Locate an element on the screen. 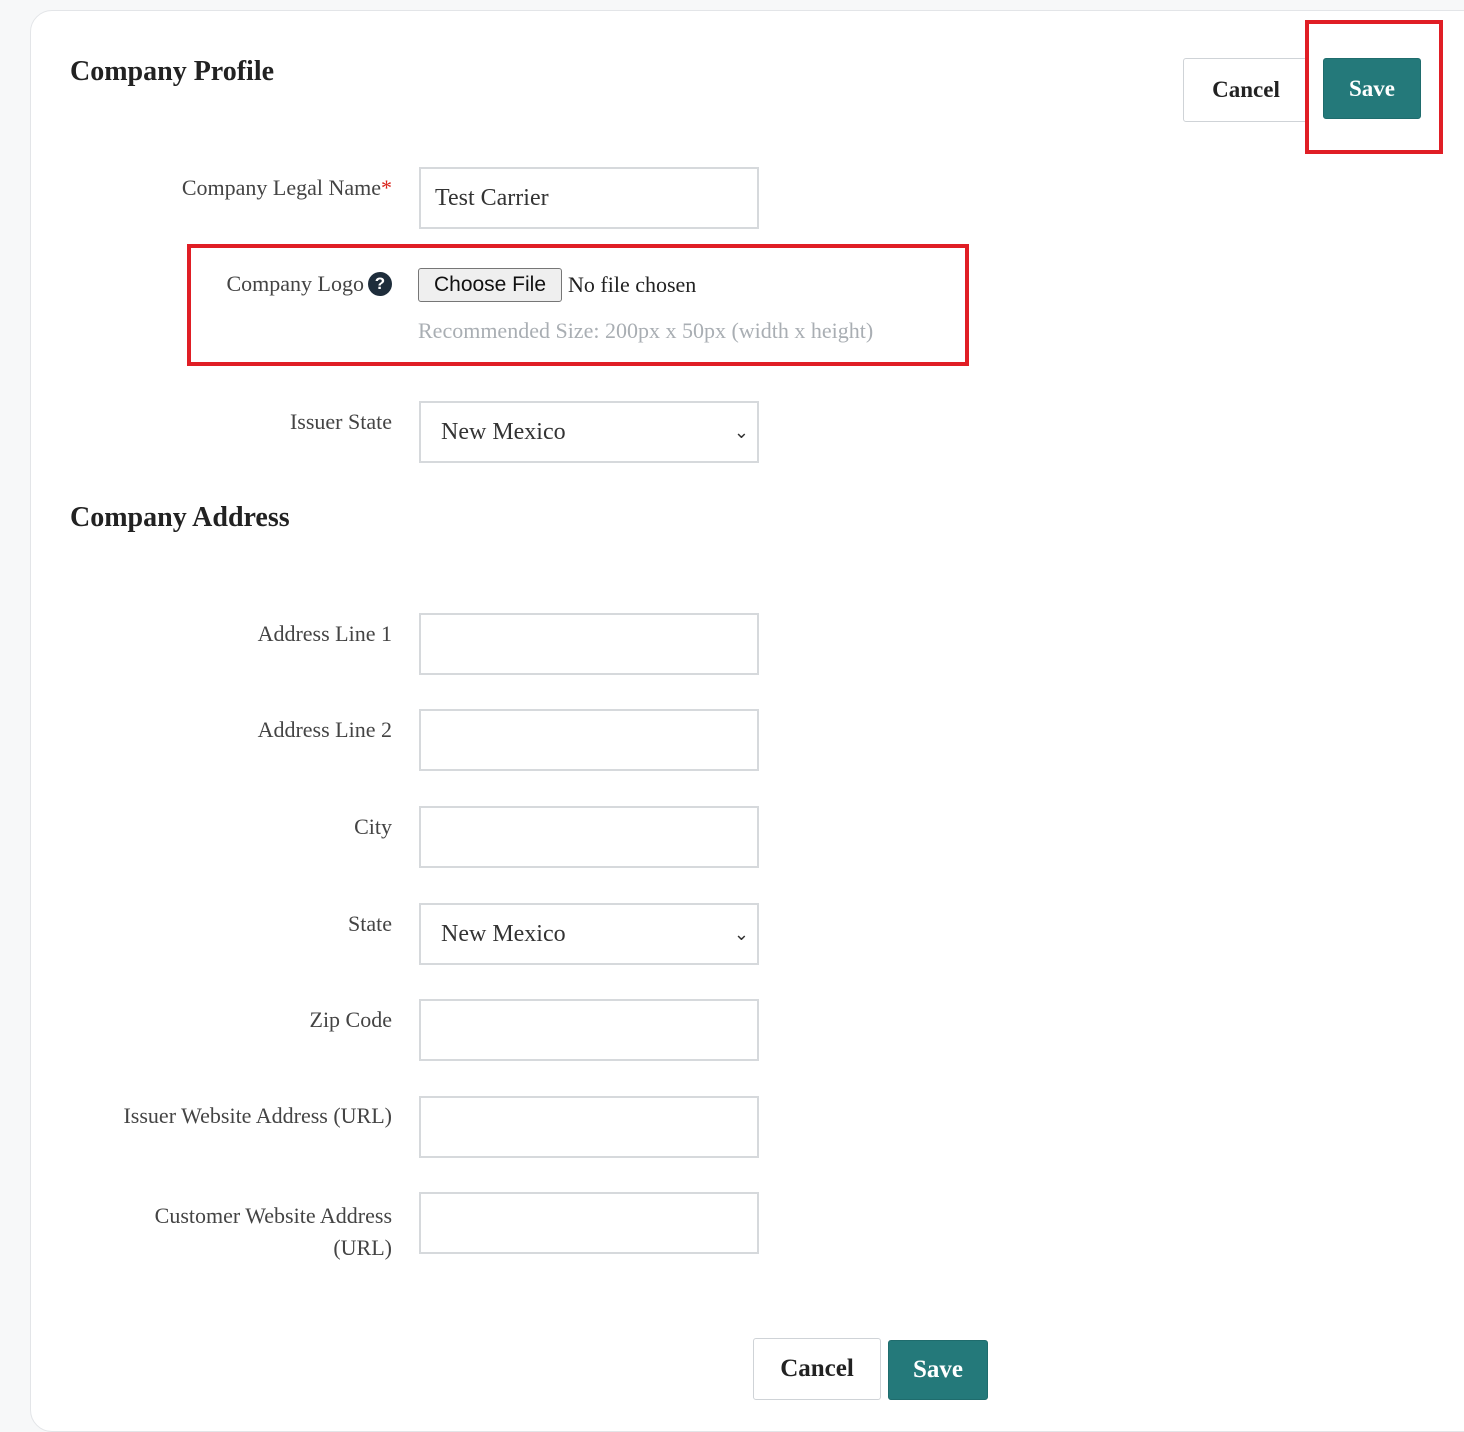 Image resolution: width=1464 pixels, height=1432 pixels. logo-highlight-box is located at coordinates (578, 305).